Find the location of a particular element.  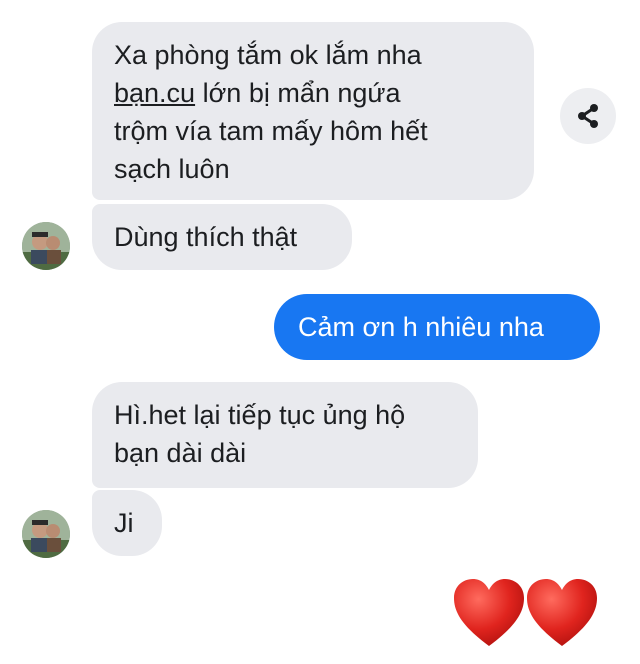

message-text-line: trộm vía tam mấy hôm hết is located at coordinates (271, 131).